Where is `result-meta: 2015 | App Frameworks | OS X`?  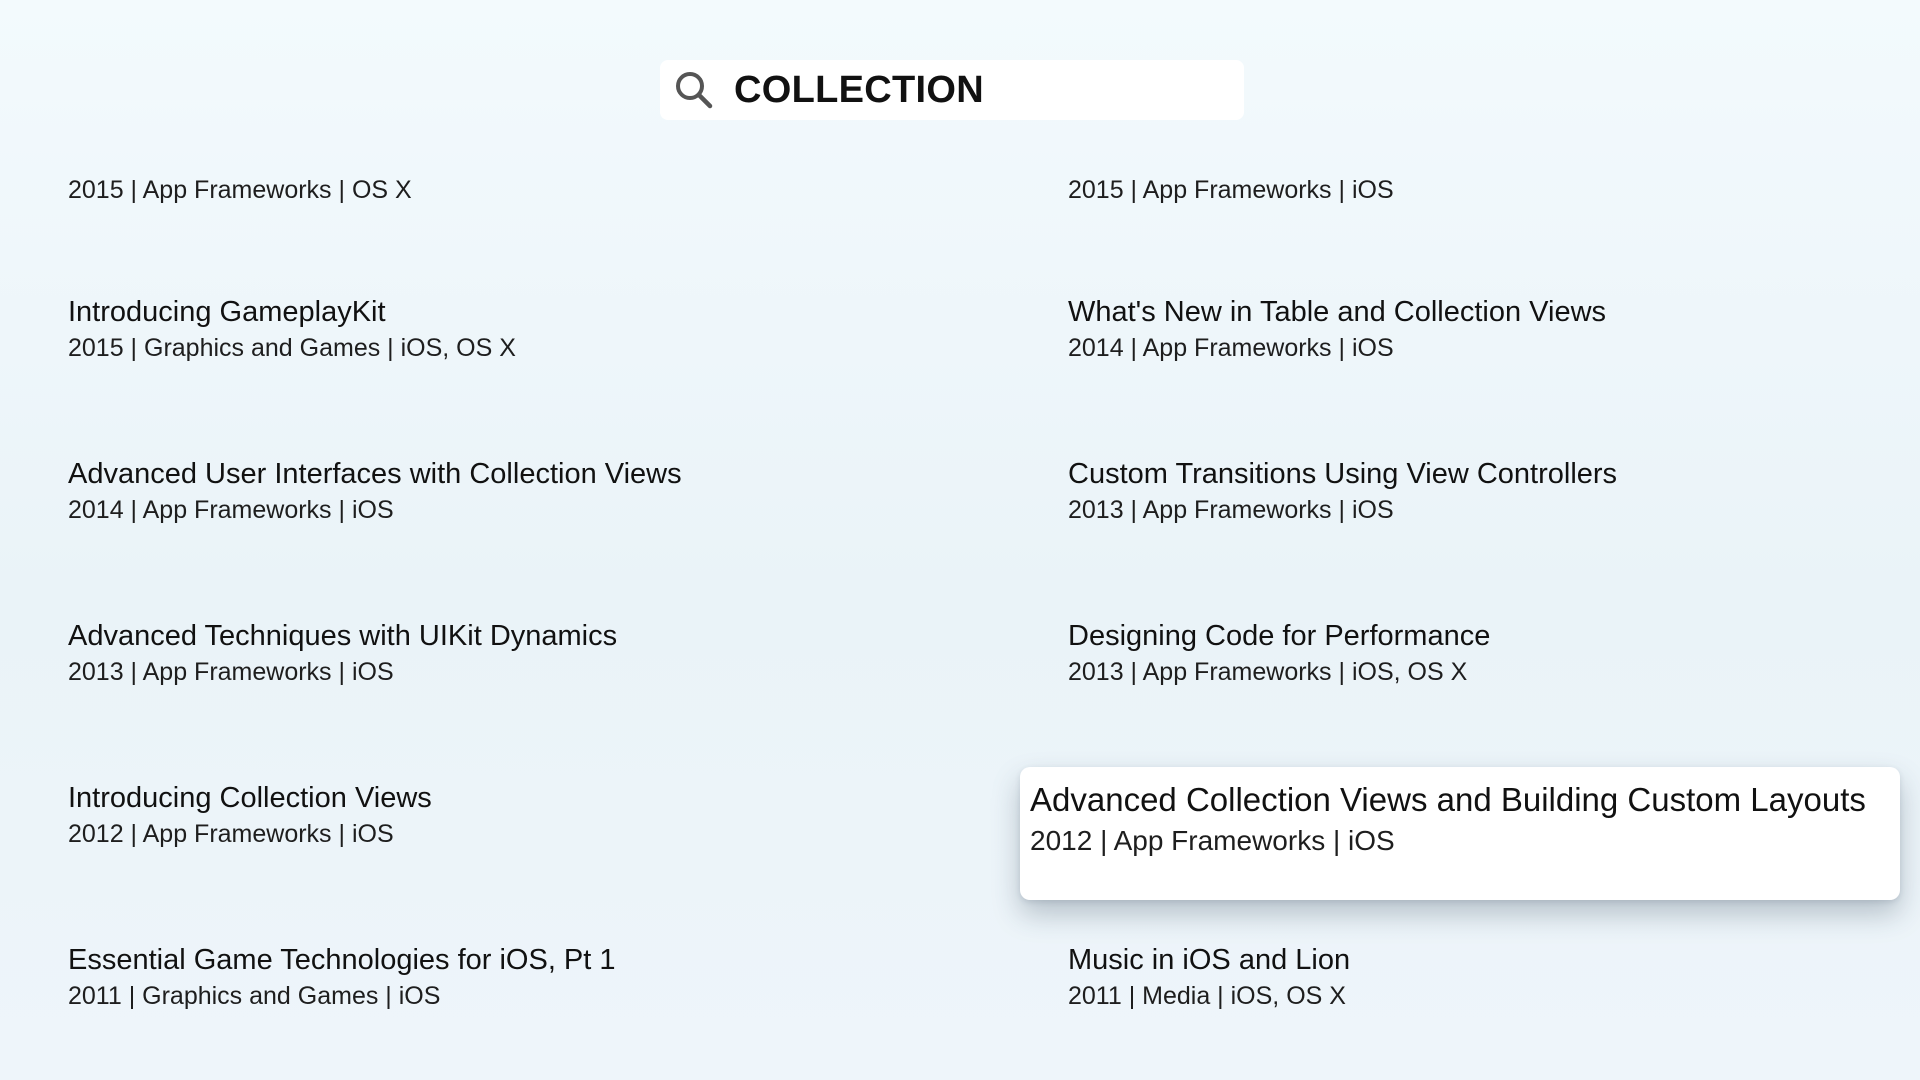 result-meta: 2015 | App Frameworks | OS X is located at coordinates (240, 190).